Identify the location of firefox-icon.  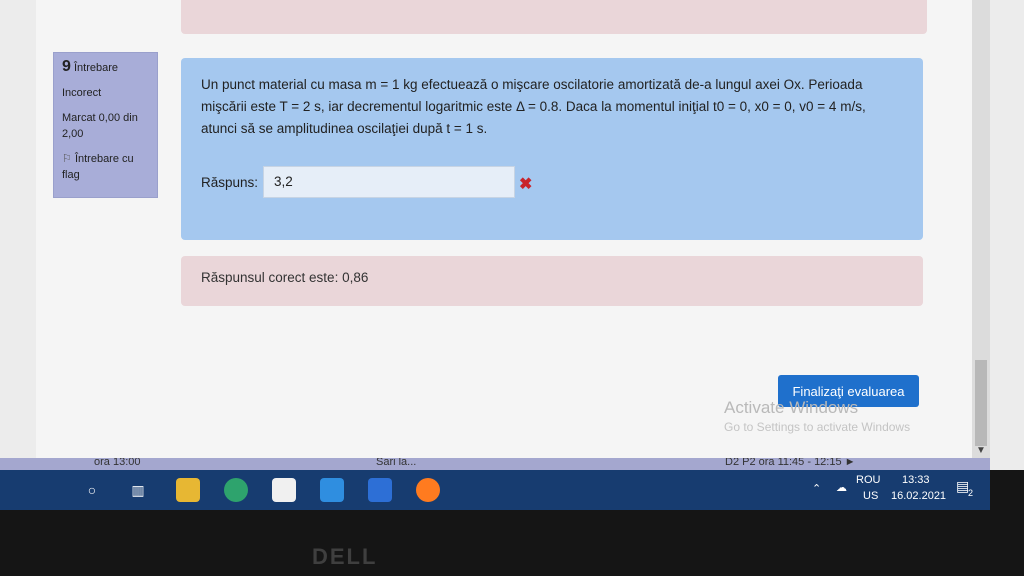
(428, 490).